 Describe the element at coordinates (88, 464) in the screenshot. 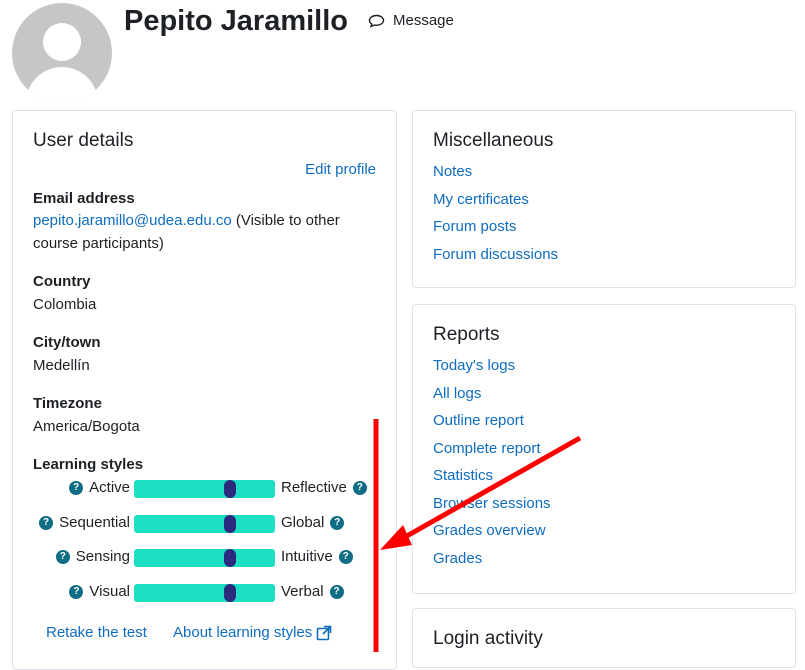

I see `learning-styles-label: Learning styles` at that location.